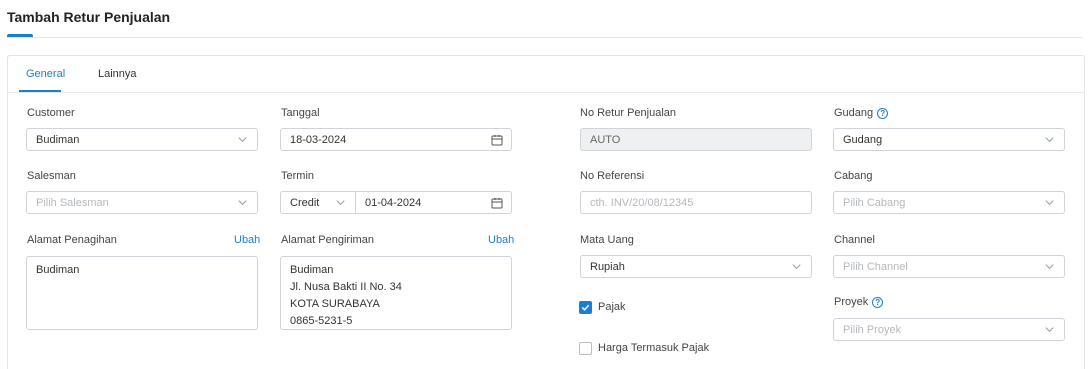 This screenshot has width=1089, height=369. What do you see at coordinates (298, 176) in the screenshot?
I see `termin-label: Termin` at bounding box center [298, 176].